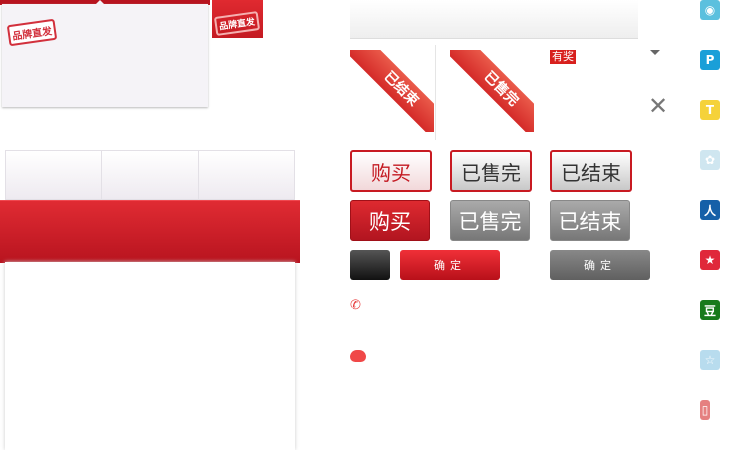 The height and width of the screenshot is (450, 750). I want to click on brand-direct-sign: 品牌直发, so click(32, 32).